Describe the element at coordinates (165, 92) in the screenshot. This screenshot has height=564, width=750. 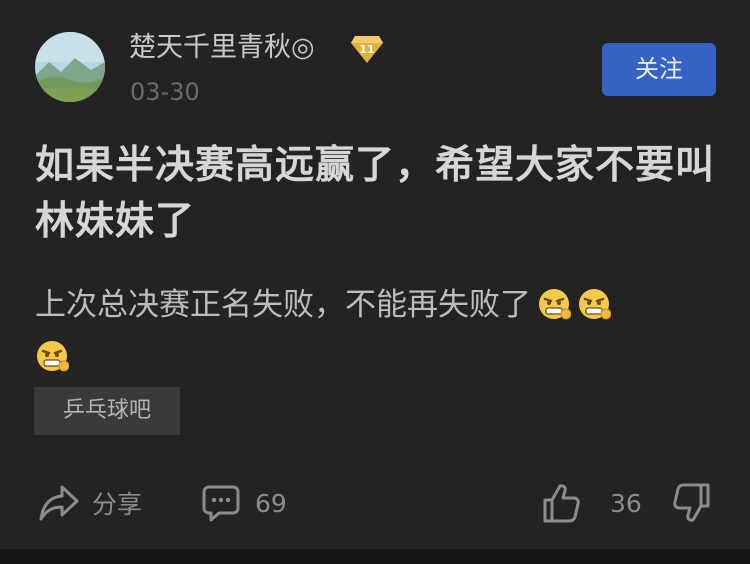
I see `post-date: 03-30` at that location.